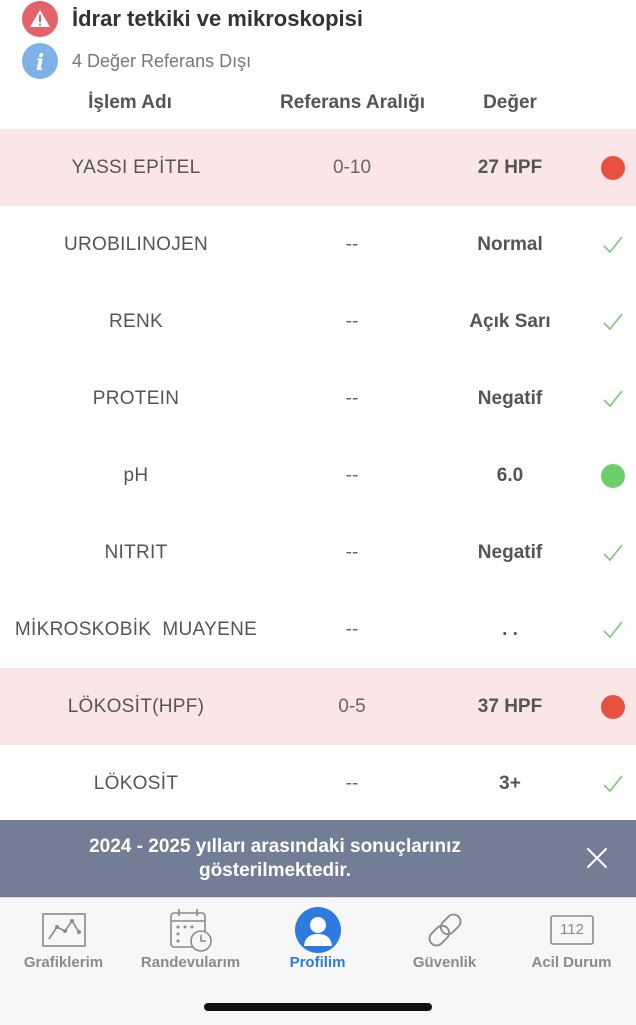 This screenshot has height=1025, width=636. I want to click on result-value: Açık Sarı, so click(510, 321).